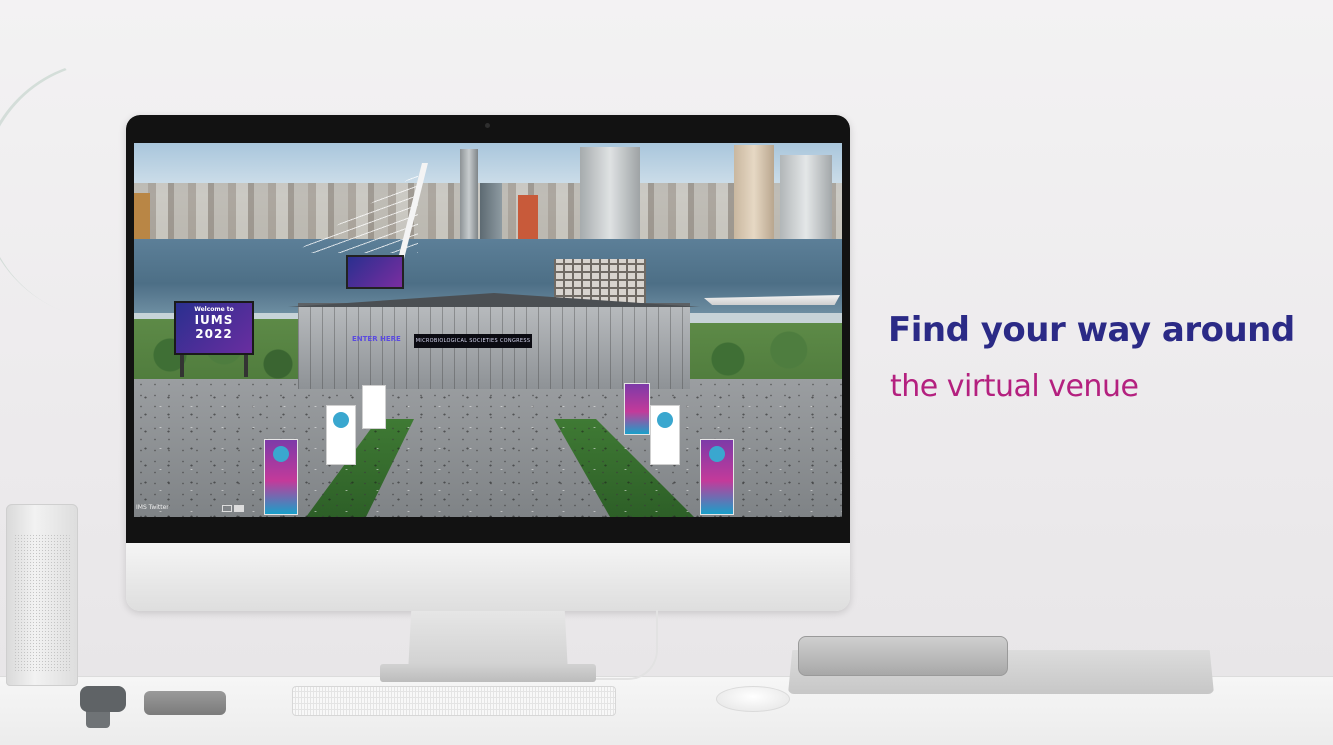 The image size is (1333, 745). I want to click on screen-control-icon, so click(227, 508).